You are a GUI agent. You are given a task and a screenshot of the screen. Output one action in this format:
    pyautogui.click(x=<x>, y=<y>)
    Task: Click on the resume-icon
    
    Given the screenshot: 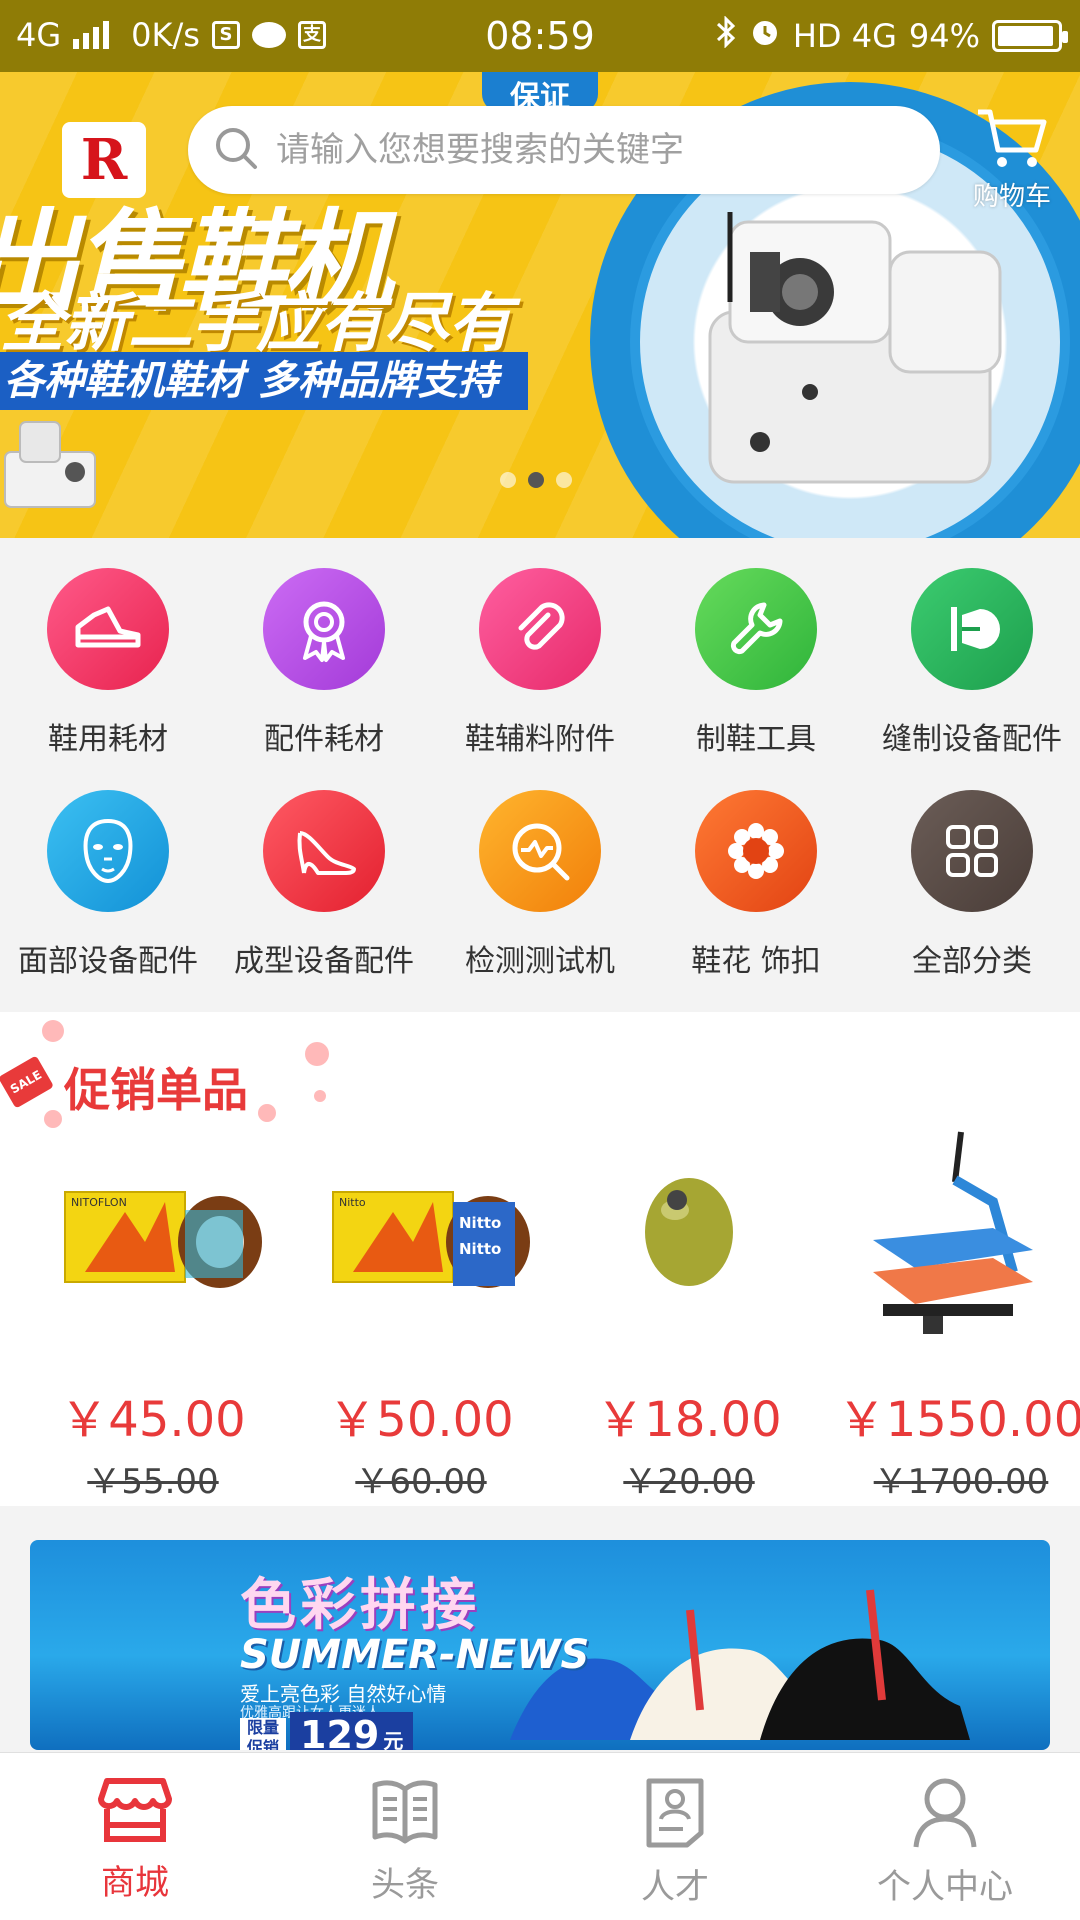 What is the action you would take?
    pyautogui.click(x=675, y=1813)
    